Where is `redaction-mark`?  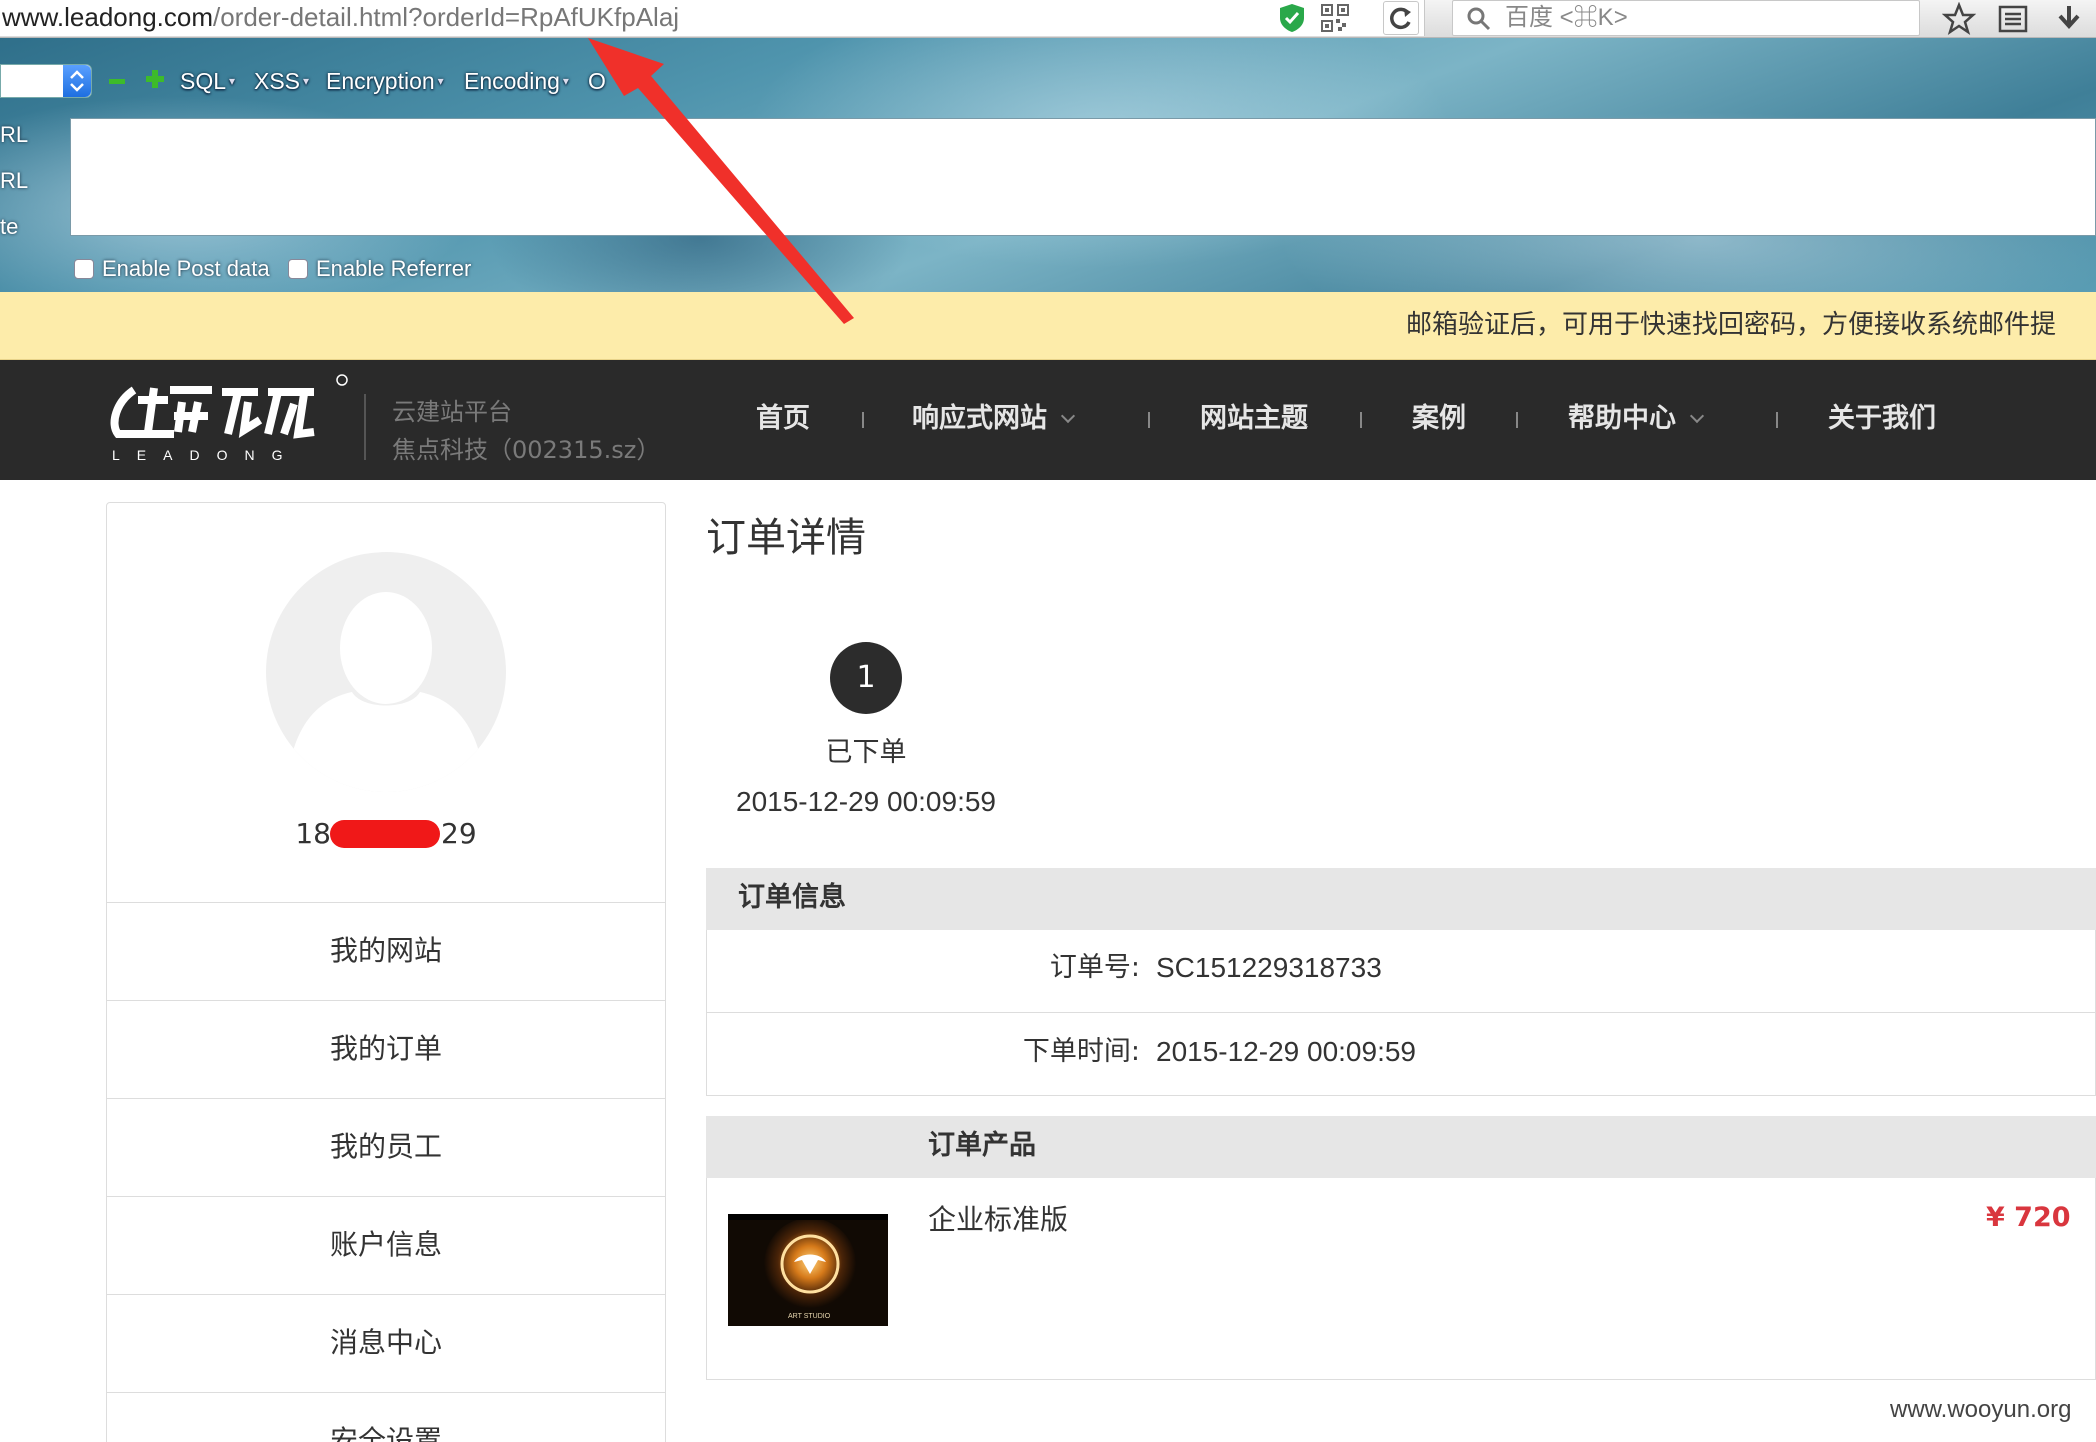 redaction-mark is located at coordinates (385, 834).